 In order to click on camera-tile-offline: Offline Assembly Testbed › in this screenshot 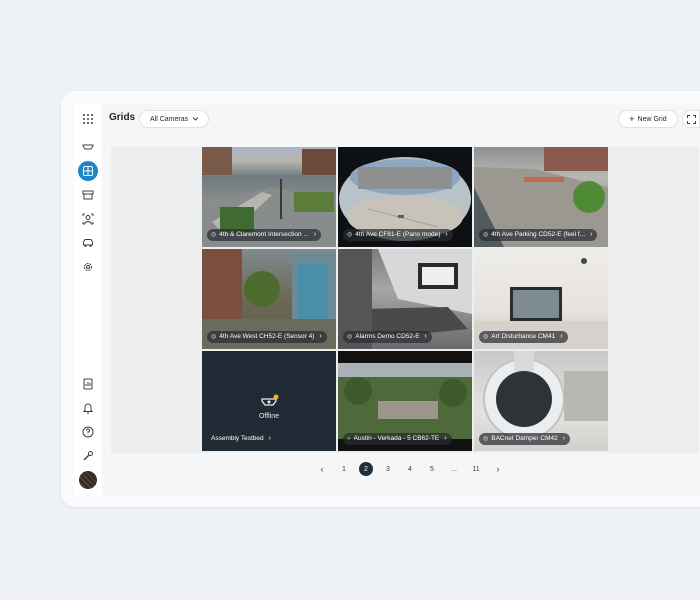, I will do `click(269, 401)`.